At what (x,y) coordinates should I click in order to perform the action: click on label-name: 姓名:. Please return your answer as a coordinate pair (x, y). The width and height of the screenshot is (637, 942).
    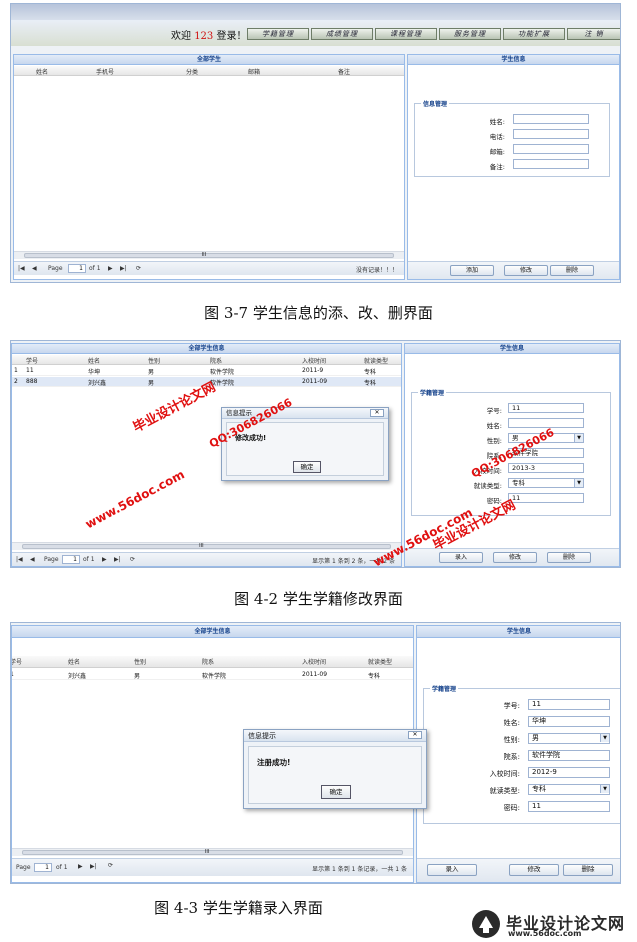
    Looking at the image, I should click on (494, 426).